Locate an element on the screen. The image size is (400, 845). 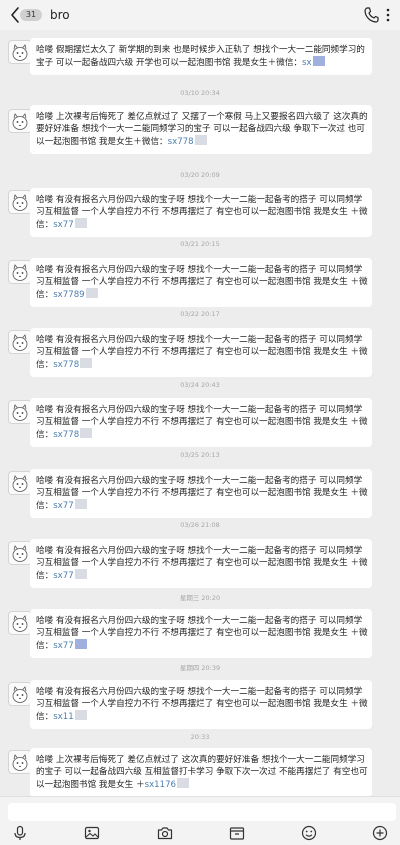
input-bar is located at coordinates (200, 820).